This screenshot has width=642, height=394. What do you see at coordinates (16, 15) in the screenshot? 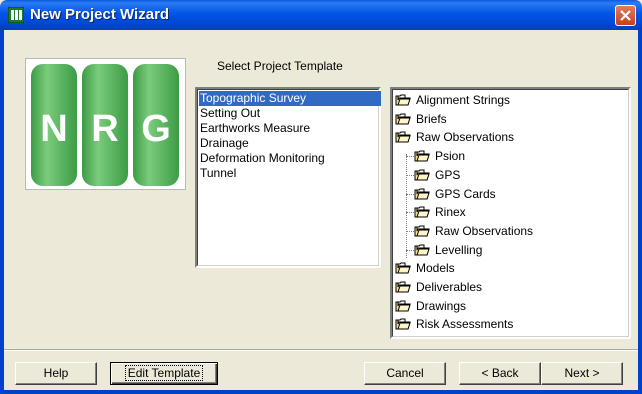
I see `nrg-app-icon` at bounding box center [16, 15].